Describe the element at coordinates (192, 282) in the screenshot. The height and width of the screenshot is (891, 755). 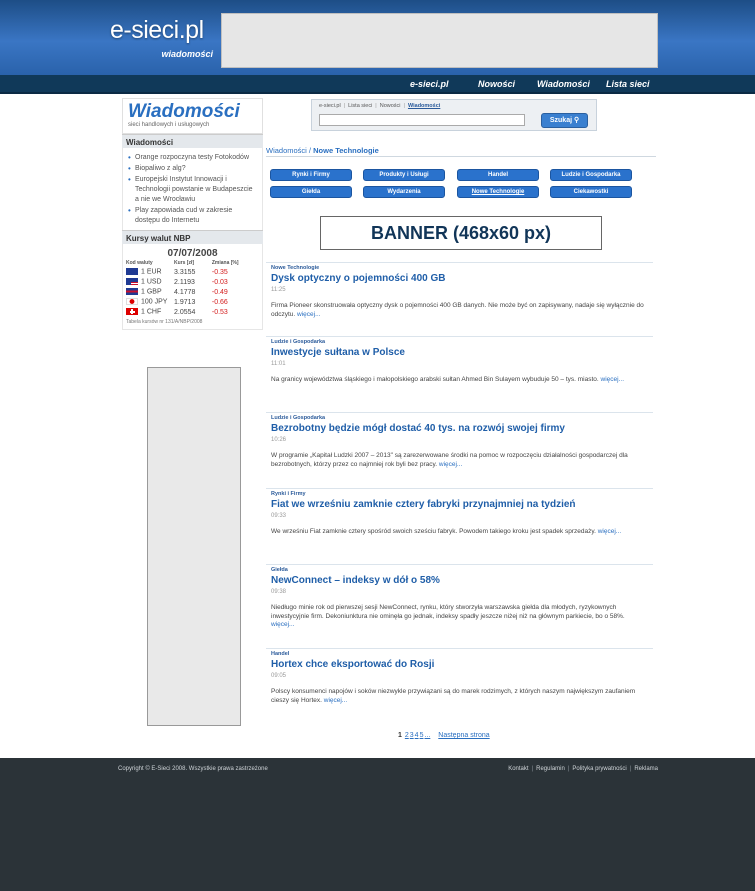
I see `rate-row: 1 USD 2.1193 -0.03` at that location.